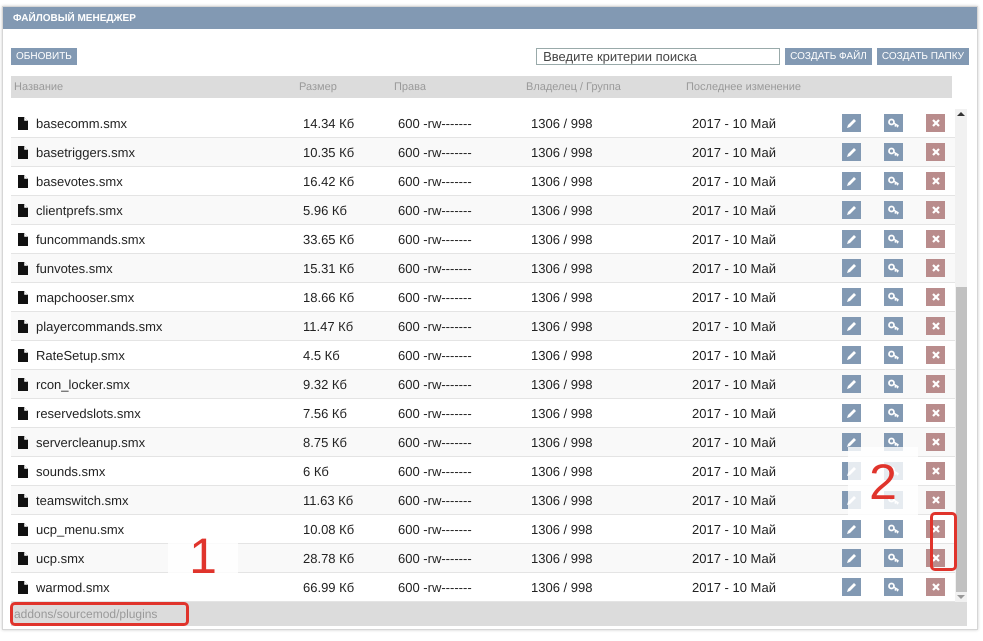 This screenshot has height=641, width=983. What do you see at coordinates (100, 326) in the screenshot?
I see `file-name: playercommands.smx` at bounding box center [100, 326].